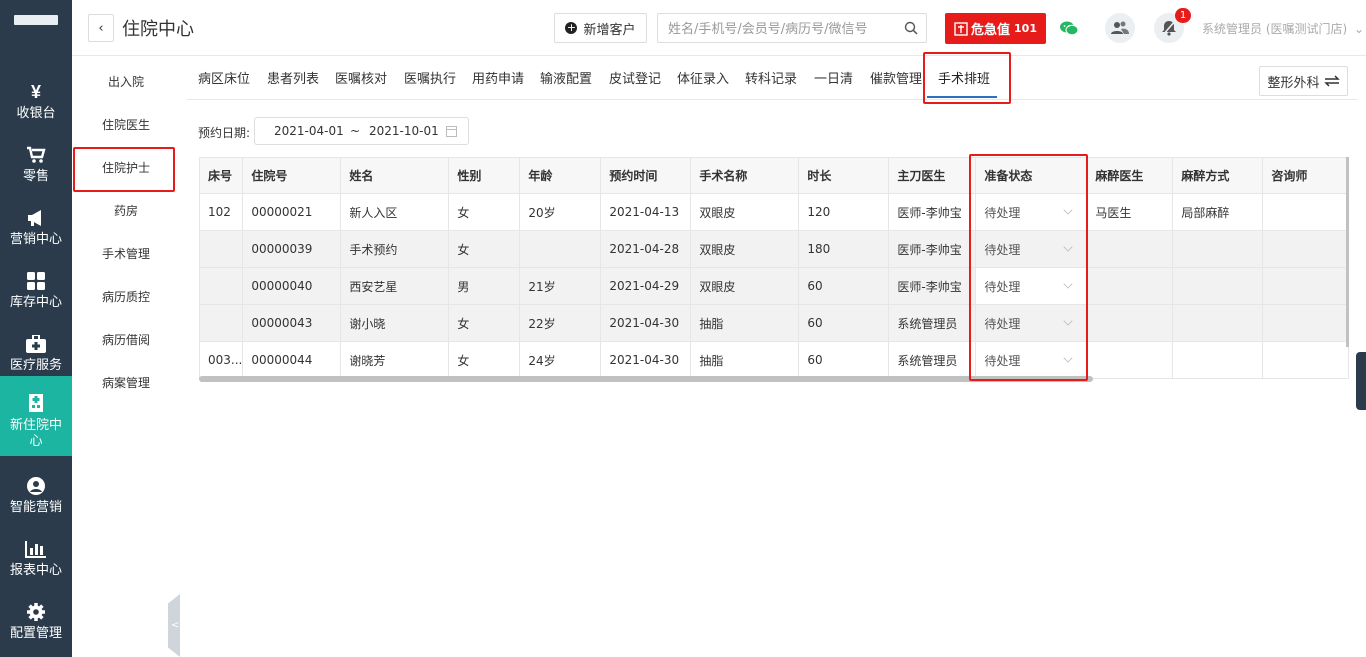  I want to click on tab-patient-list: 患者列表, so click(293, 79).